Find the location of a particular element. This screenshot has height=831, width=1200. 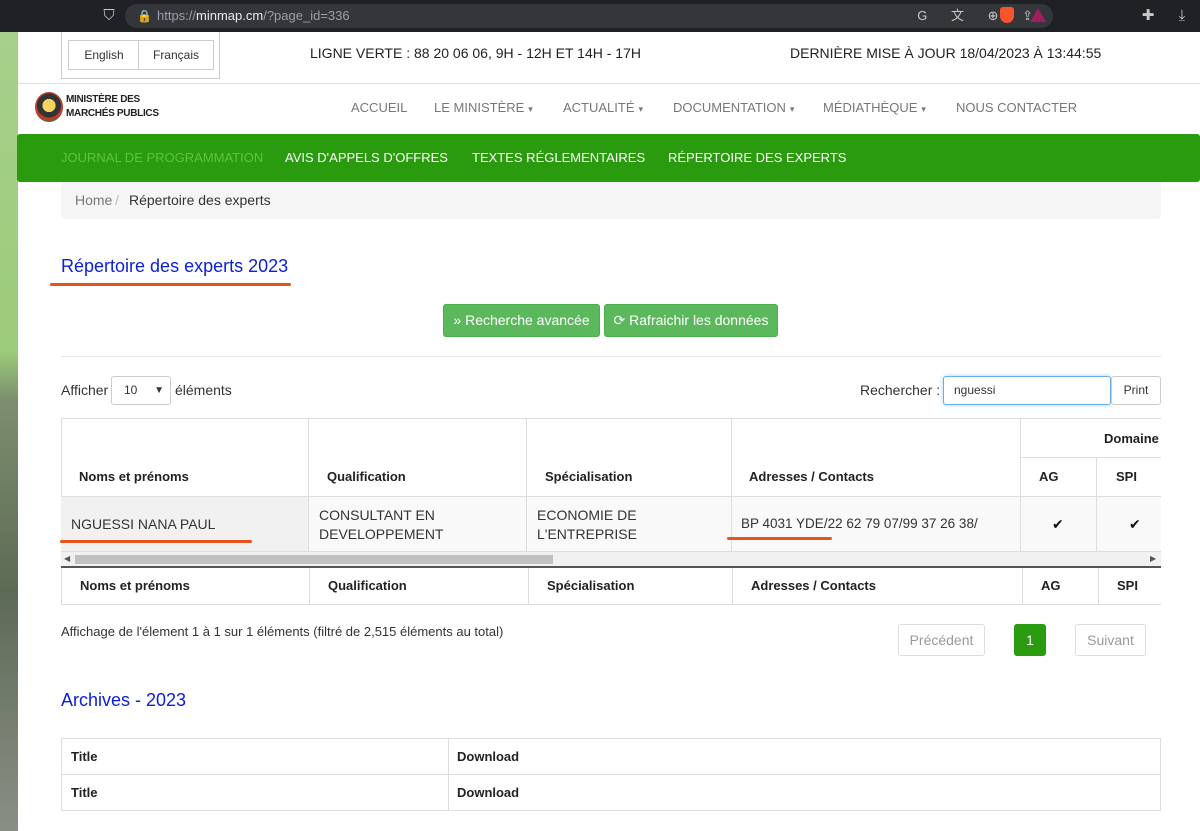

page-length-select: 10 ▼ is located at coordinates (141, 390).